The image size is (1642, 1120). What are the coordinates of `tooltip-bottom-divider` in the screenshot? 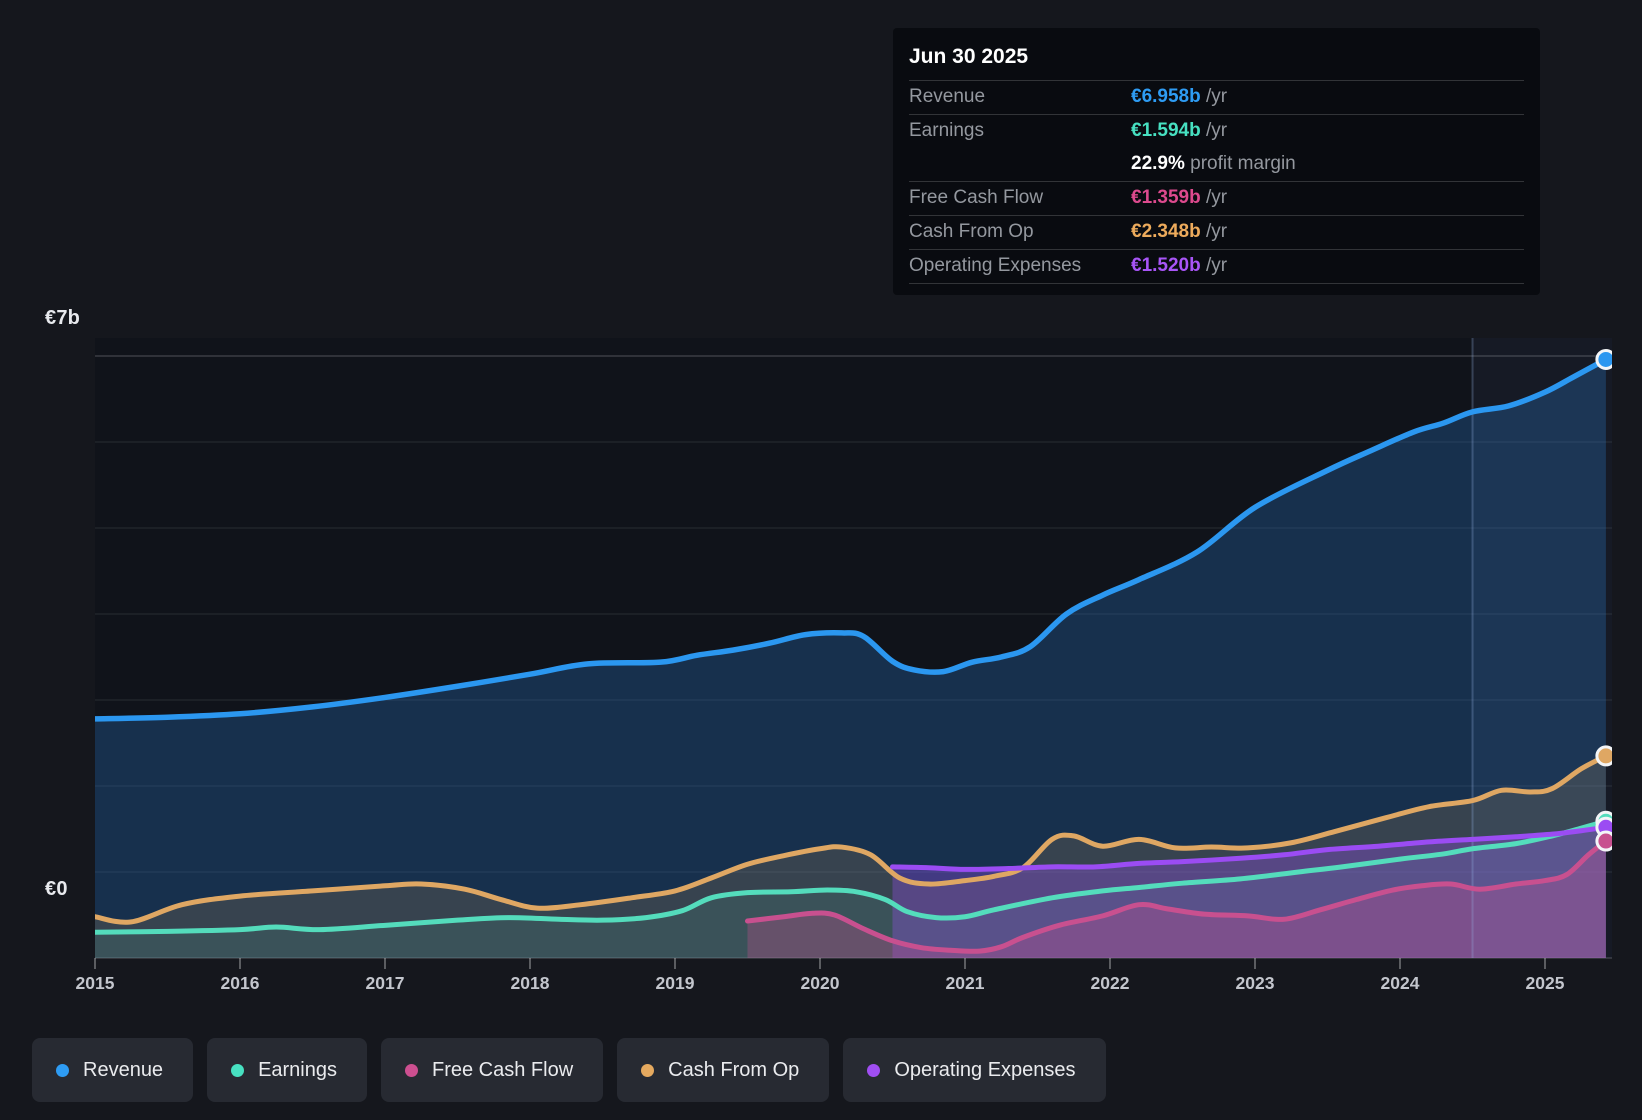 It's located at (1216, 286).